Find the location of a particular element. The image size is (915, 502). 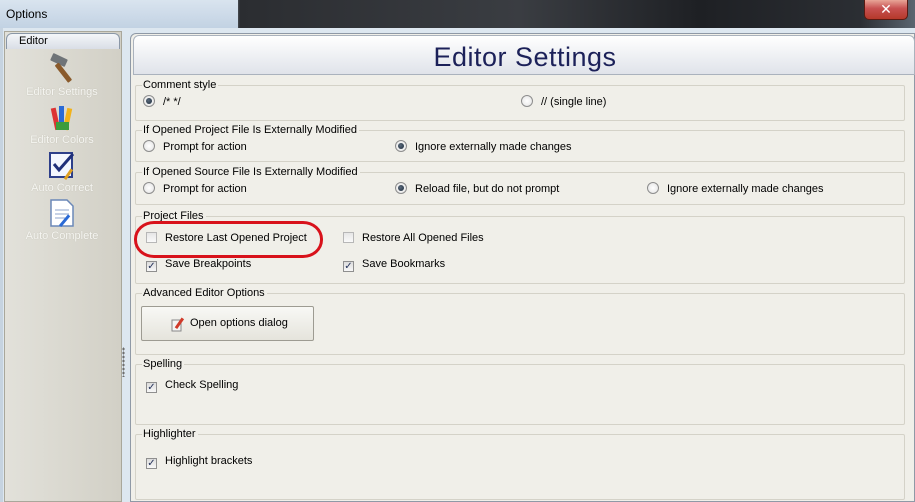

nav-item-editor-colors: Editor Colors is located at coordinates (62, 123).